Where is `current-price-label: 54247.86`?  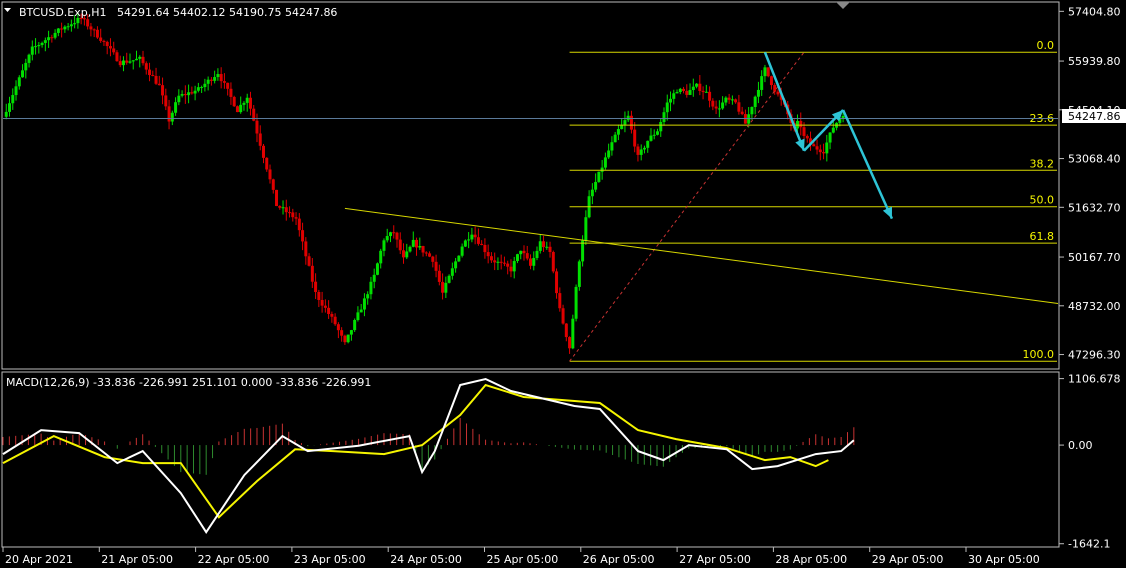 current-price-label: 54247.86 is located at coordinates (1094, 116).